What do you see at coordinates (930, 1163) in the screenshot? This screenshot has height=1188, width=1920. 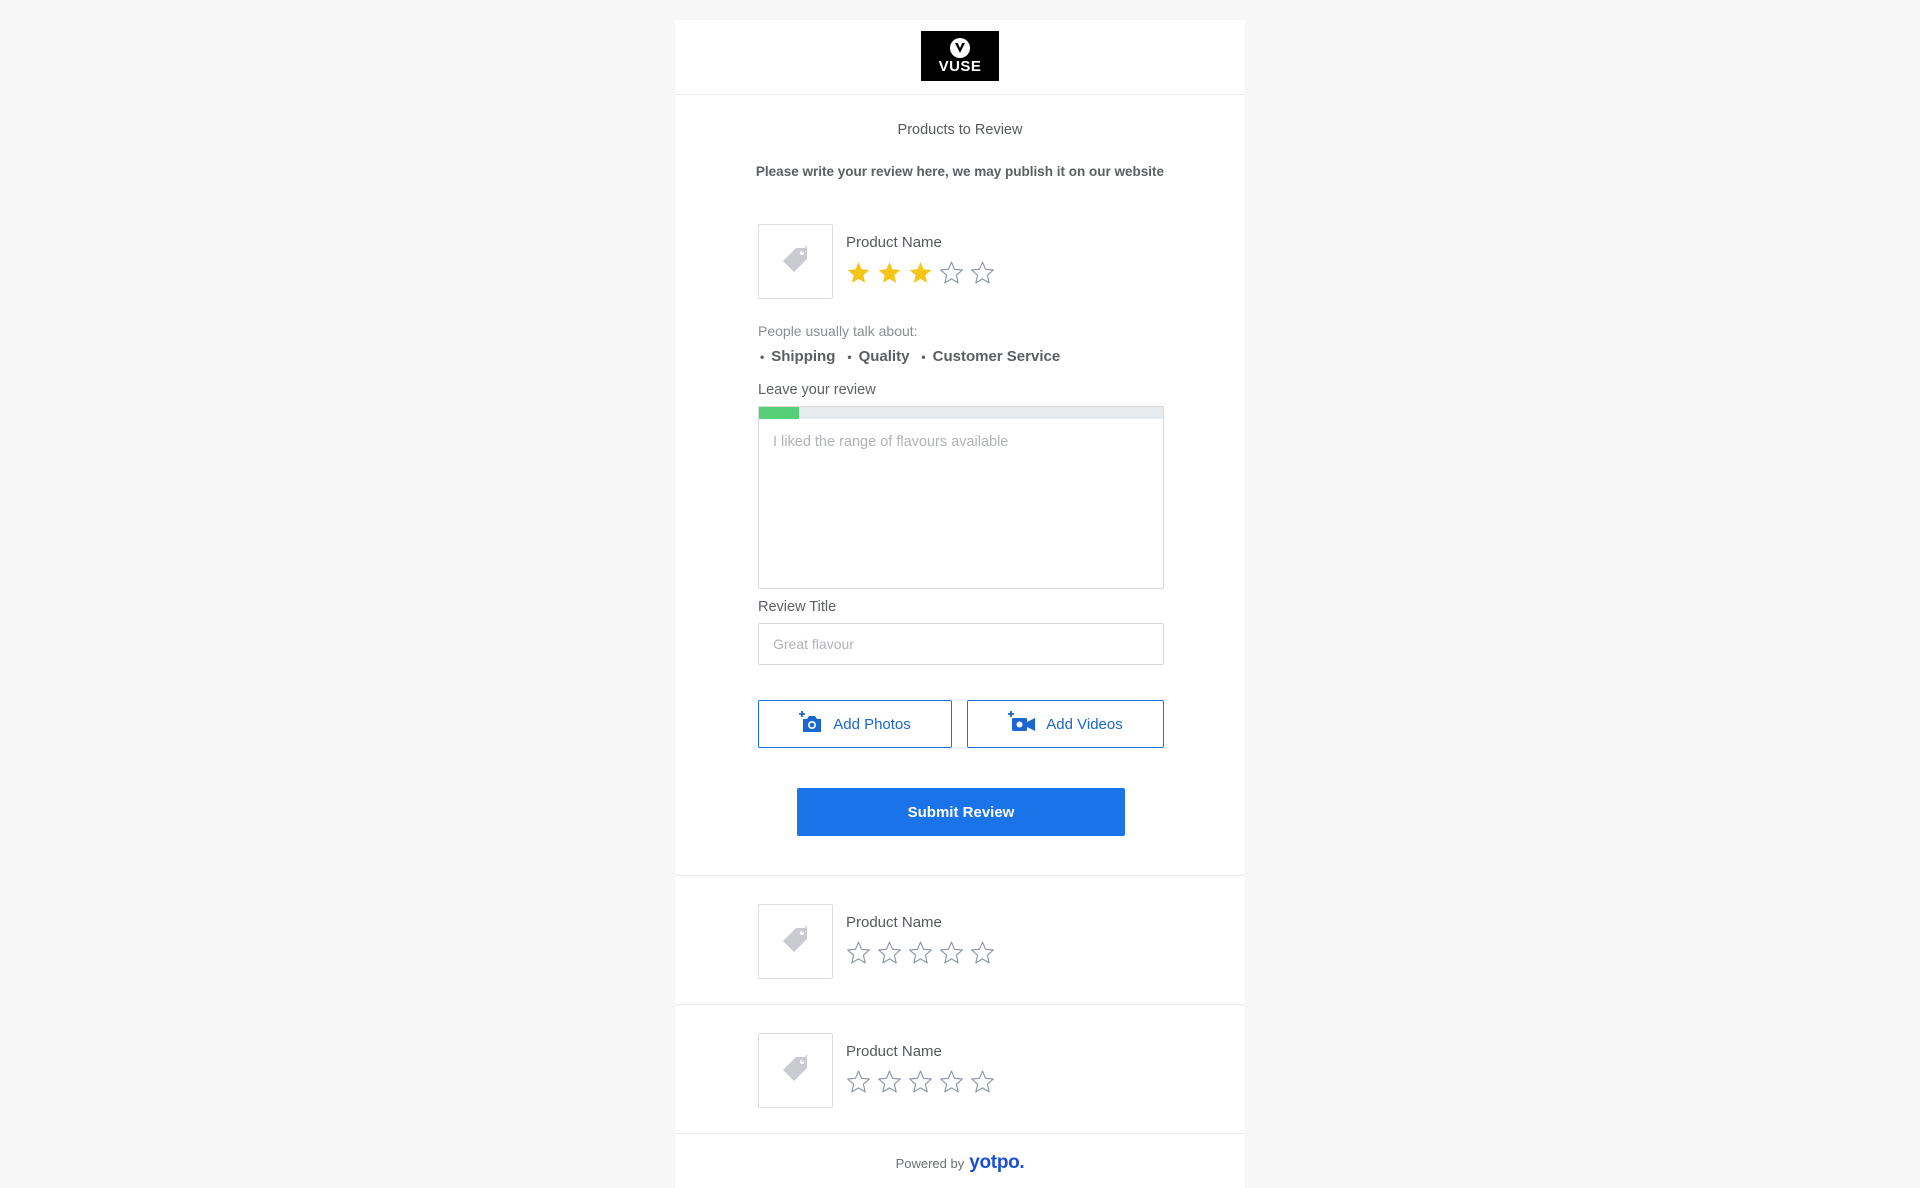 I see `powered-by-label: Powered by` at bounding box center [930, 1163].